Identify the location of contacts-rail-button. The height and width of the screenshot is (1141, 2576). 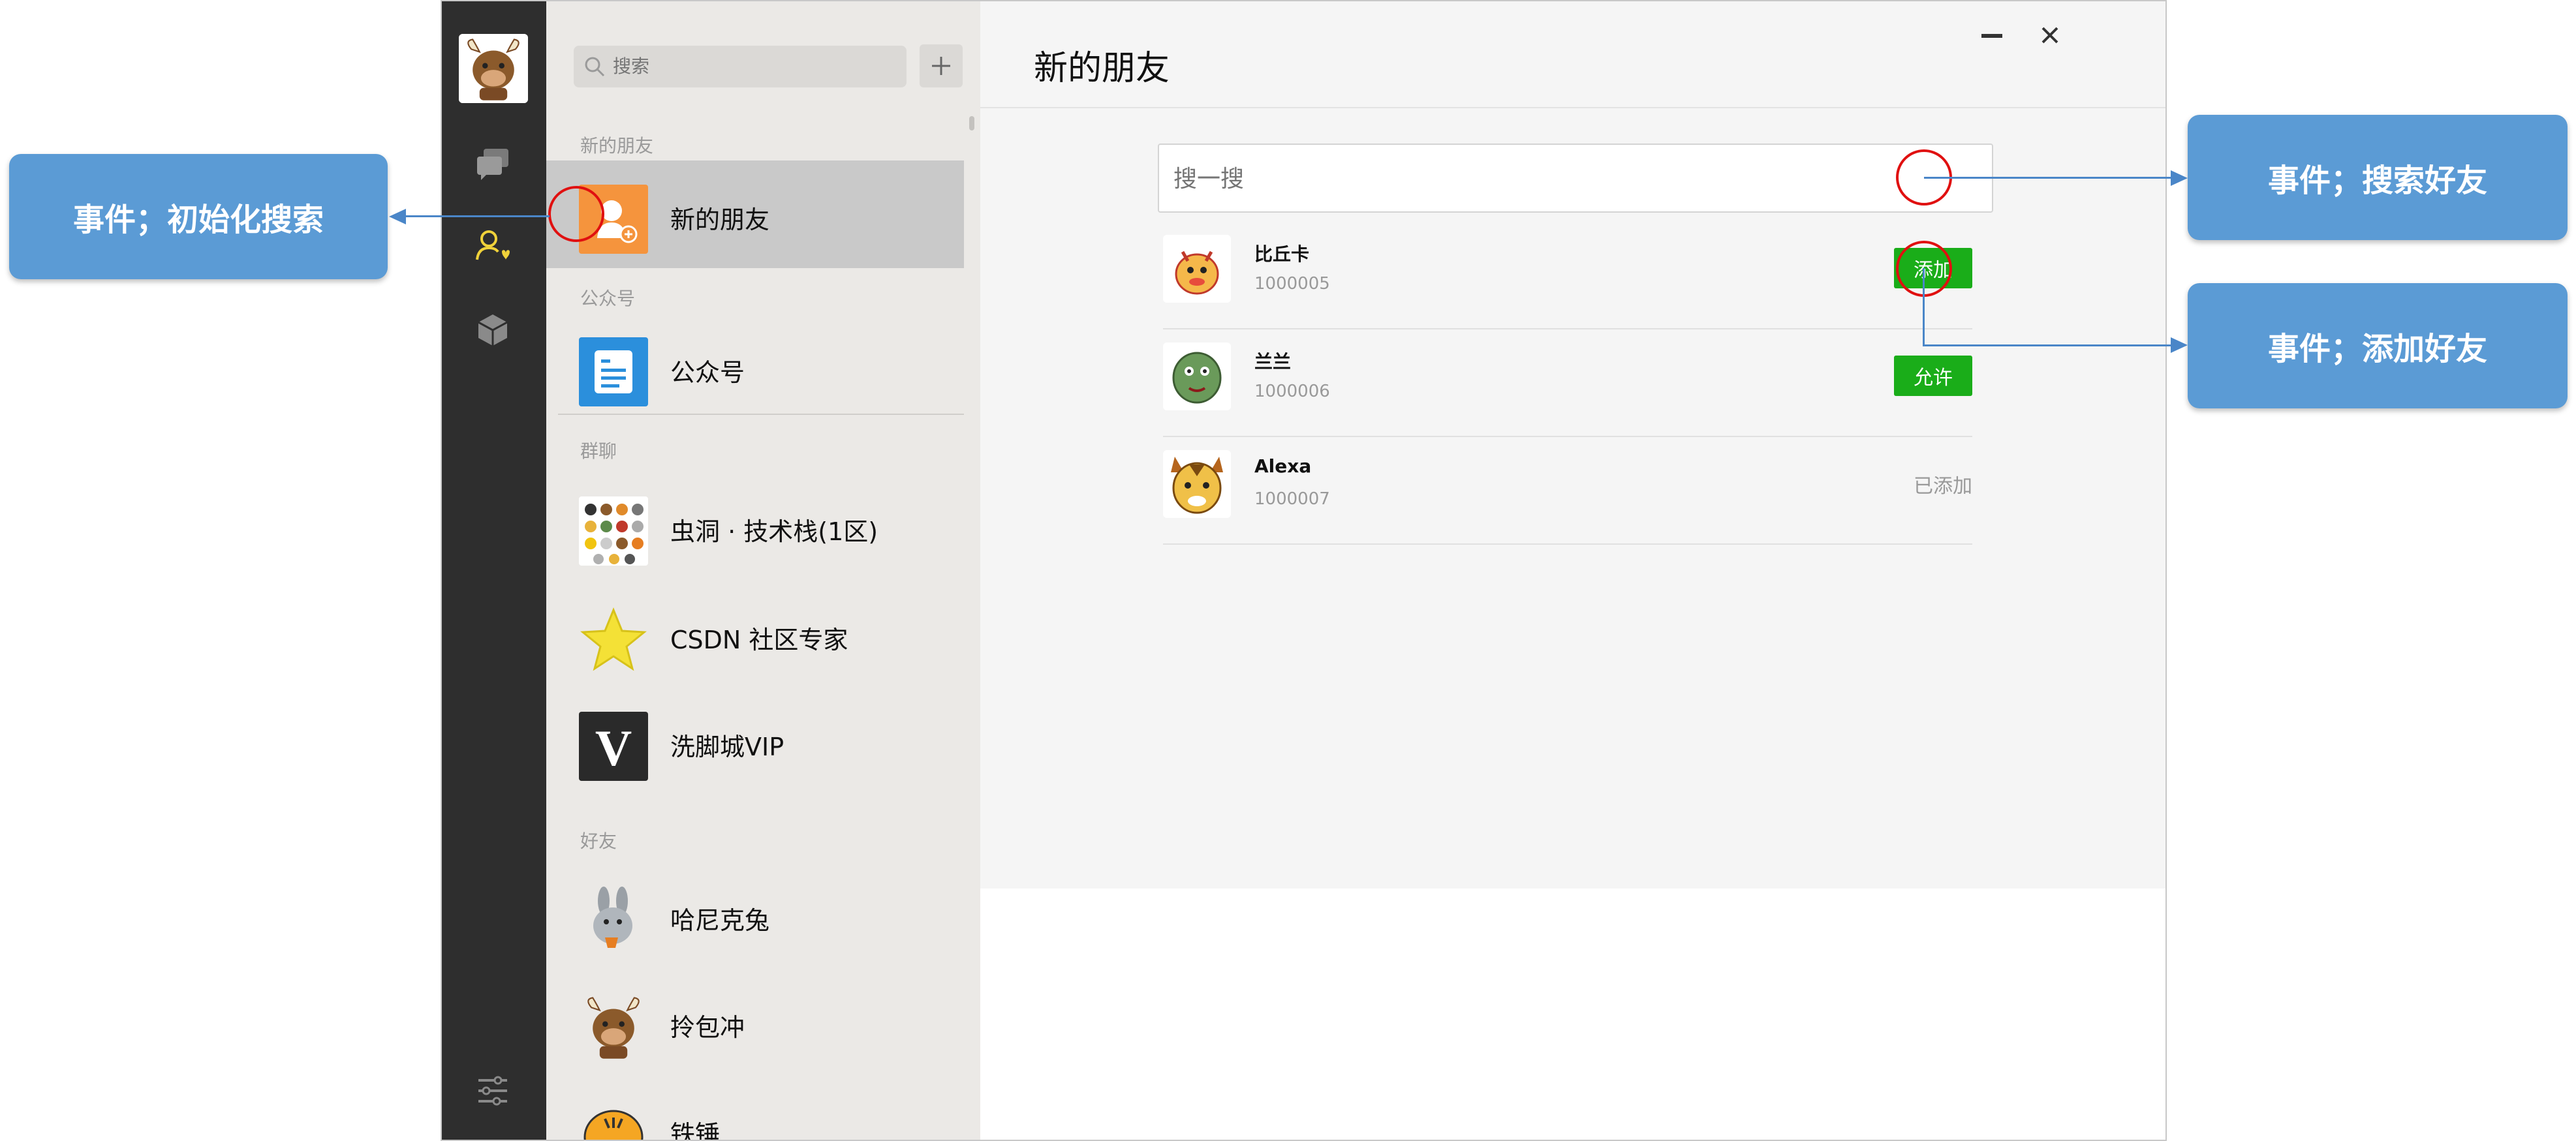
(493, 247).